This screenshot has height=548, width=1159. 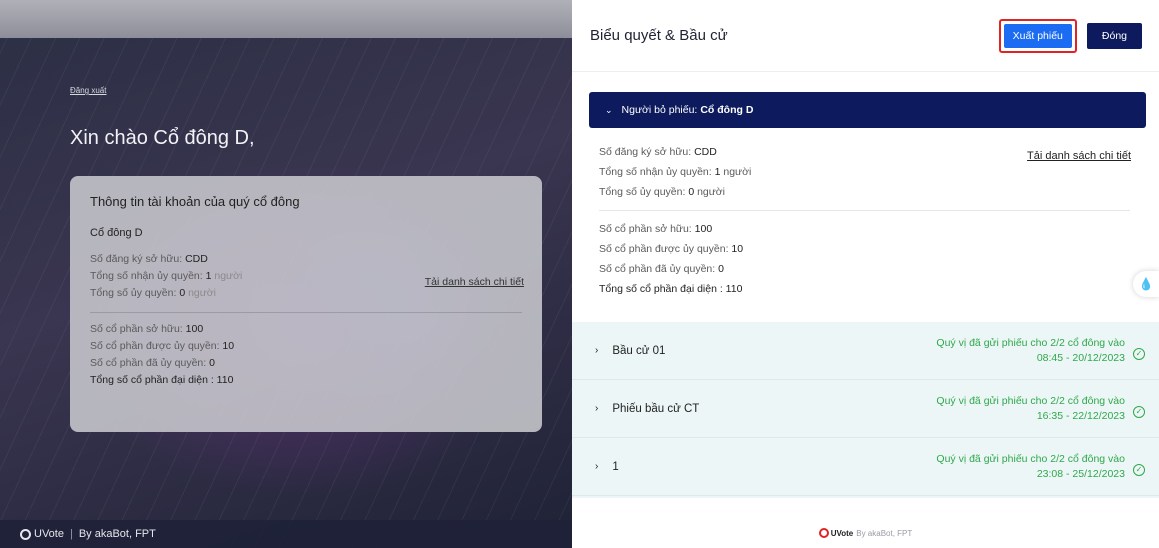 What do you see at coordinates (162, 138) in the screenshot?
I see `greeting-text: Xin chào Cổ đông D,` at bounding box center [162, 138].